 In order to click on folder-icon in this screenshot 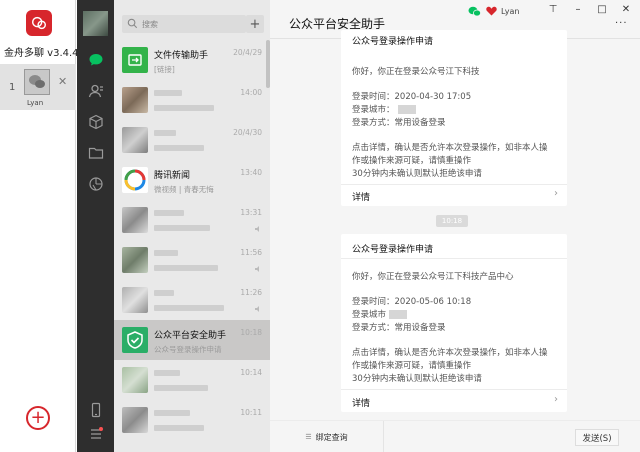, I will do `click(95, 152)`.